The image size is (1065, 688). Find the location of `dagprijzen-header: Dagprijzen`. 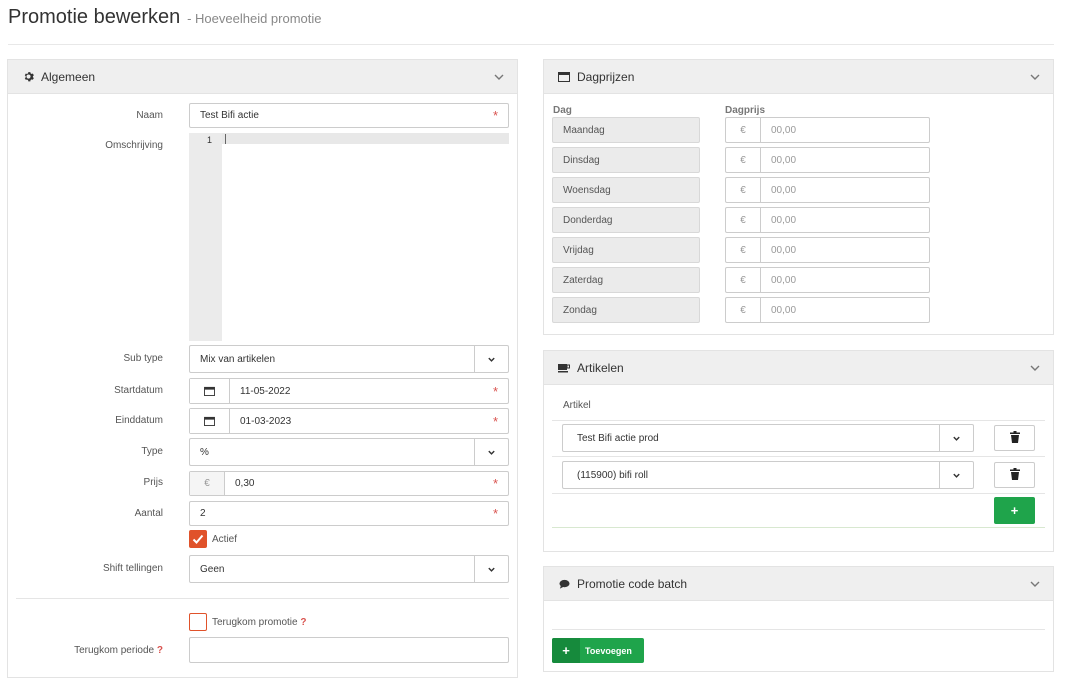

dagprijzen-header: Dagprijzen is located at coordinates (798, 77).